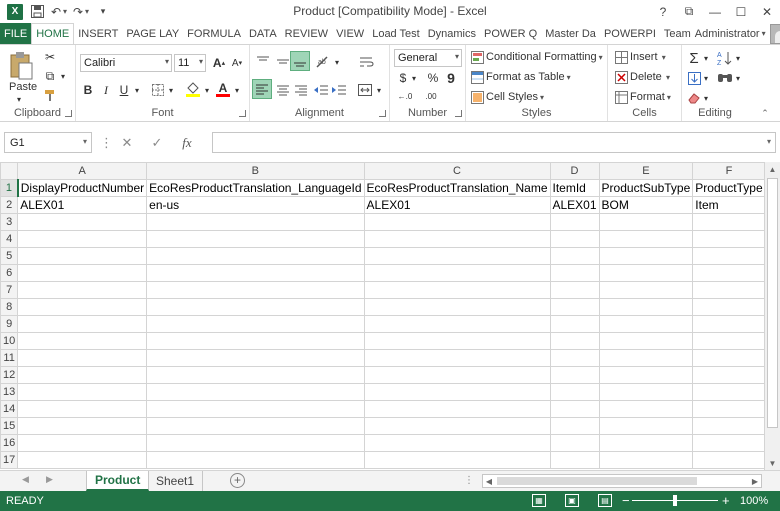  Describe the element at coordinates (255, 409) in the screenshot. I see `cell-b14` at that location.